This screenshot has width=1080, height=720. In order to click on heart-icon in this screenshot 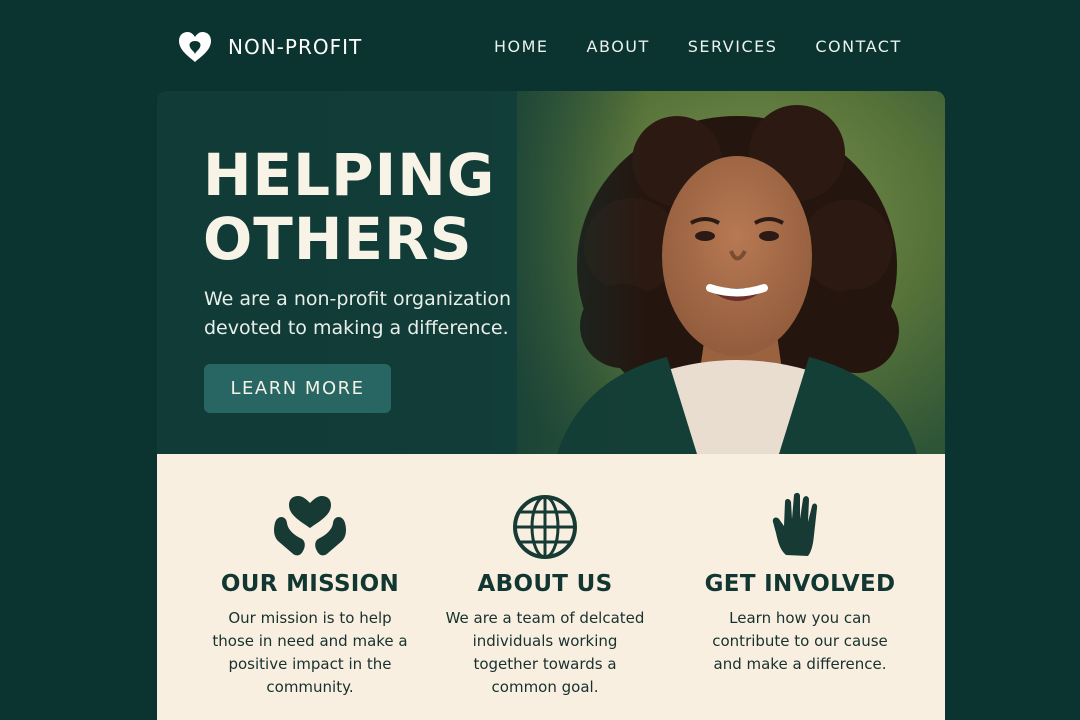, I will do `click(195, 47)`.